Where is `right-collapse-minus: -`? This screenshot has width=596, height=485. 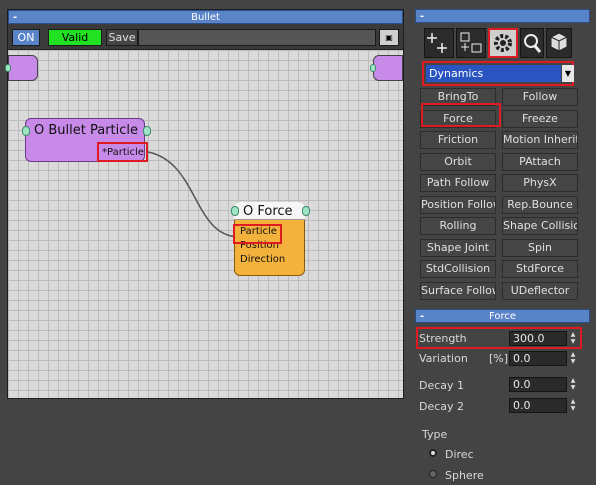
right-collapse-minus: - is located at coordinates (422, 17).